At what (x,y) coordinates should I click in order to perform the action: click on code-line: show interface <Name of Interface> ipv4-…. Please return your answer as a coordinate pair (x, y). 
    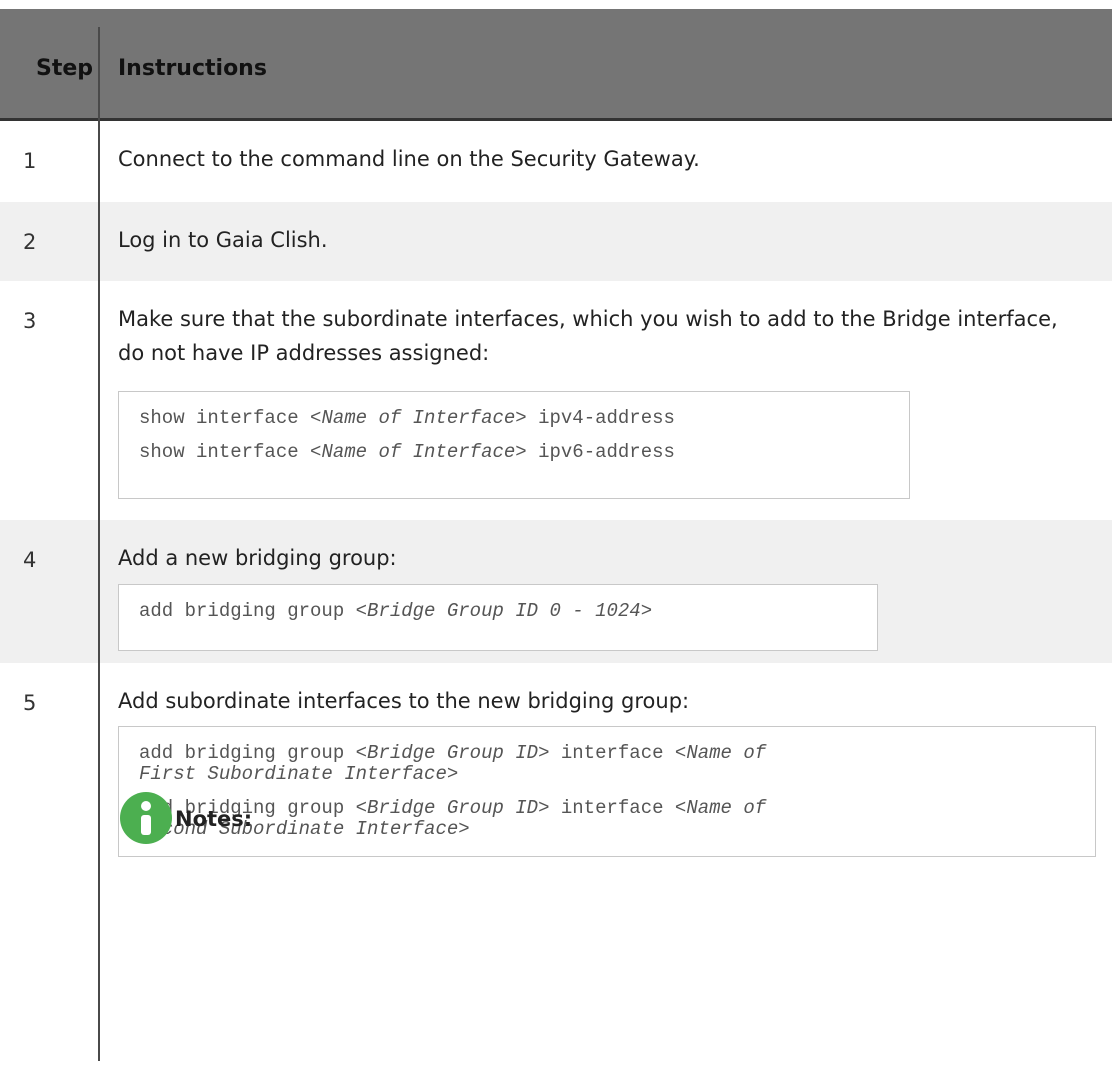
    Looking at the image, I should click on (407, 418).